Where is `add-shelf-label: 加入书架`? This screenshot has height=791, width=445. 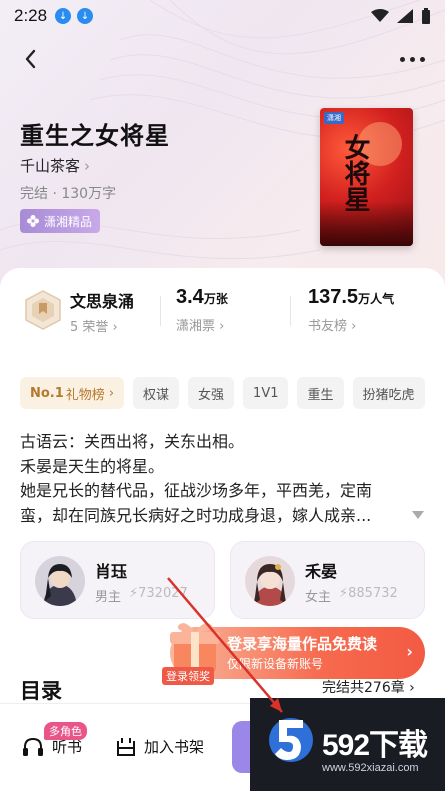
add-shelf-label: 加入书架 is located at coordinates (174, 747).